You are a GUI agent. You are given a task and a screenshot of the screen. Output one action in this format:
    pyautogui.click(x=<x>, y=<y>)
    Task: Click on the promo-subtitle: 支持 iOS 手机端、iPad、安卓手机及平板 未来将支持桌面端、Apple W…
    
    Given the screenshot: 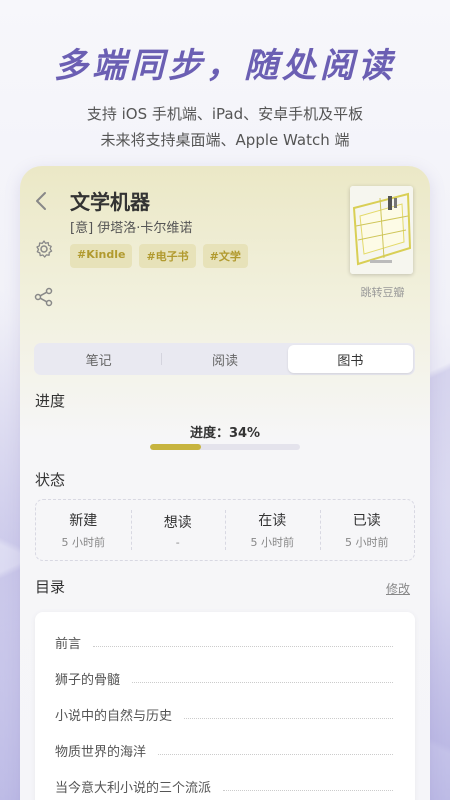 What is the action you would take?
    pyautogui.click(x=225, y=127)
    